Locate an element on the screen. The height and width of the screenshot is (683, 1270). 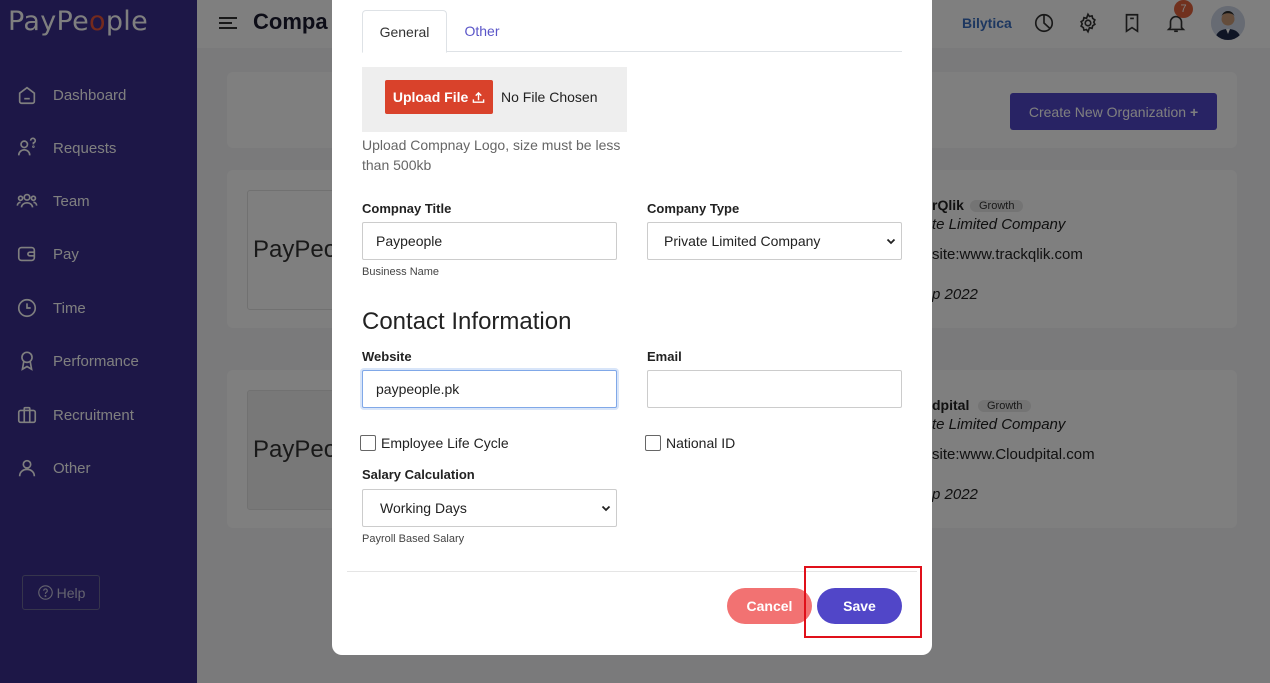
section-title: Contact Information is located at coordinates (467, 321).